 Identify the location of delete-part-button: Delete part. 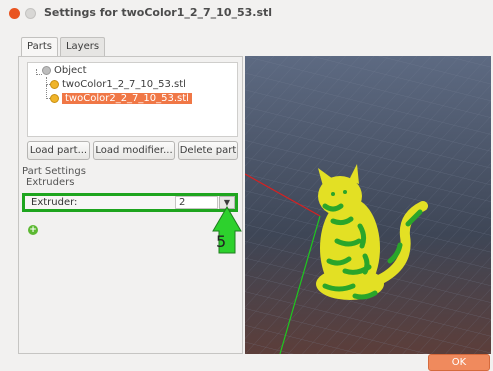
(208, 150).